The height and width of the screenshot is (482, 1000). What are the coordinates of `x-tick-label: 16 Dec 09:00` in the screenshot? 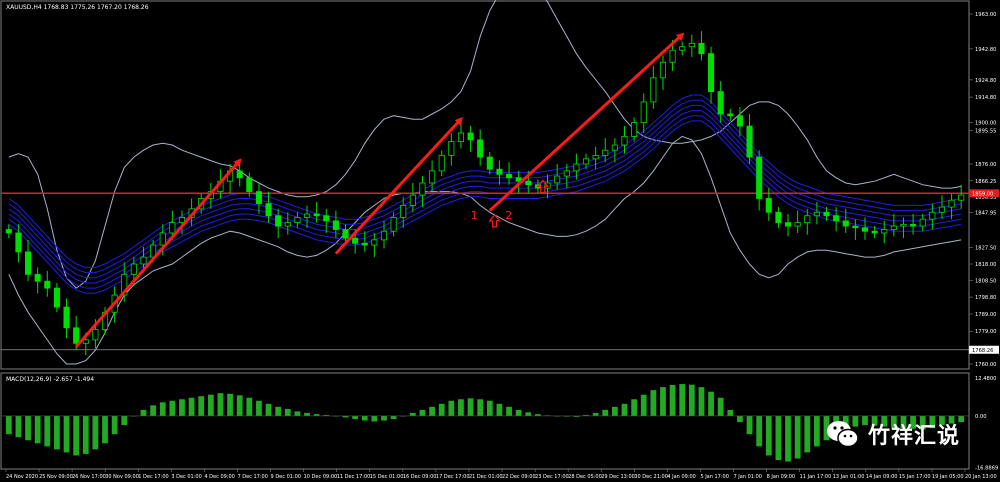 It's located at (420, 477).